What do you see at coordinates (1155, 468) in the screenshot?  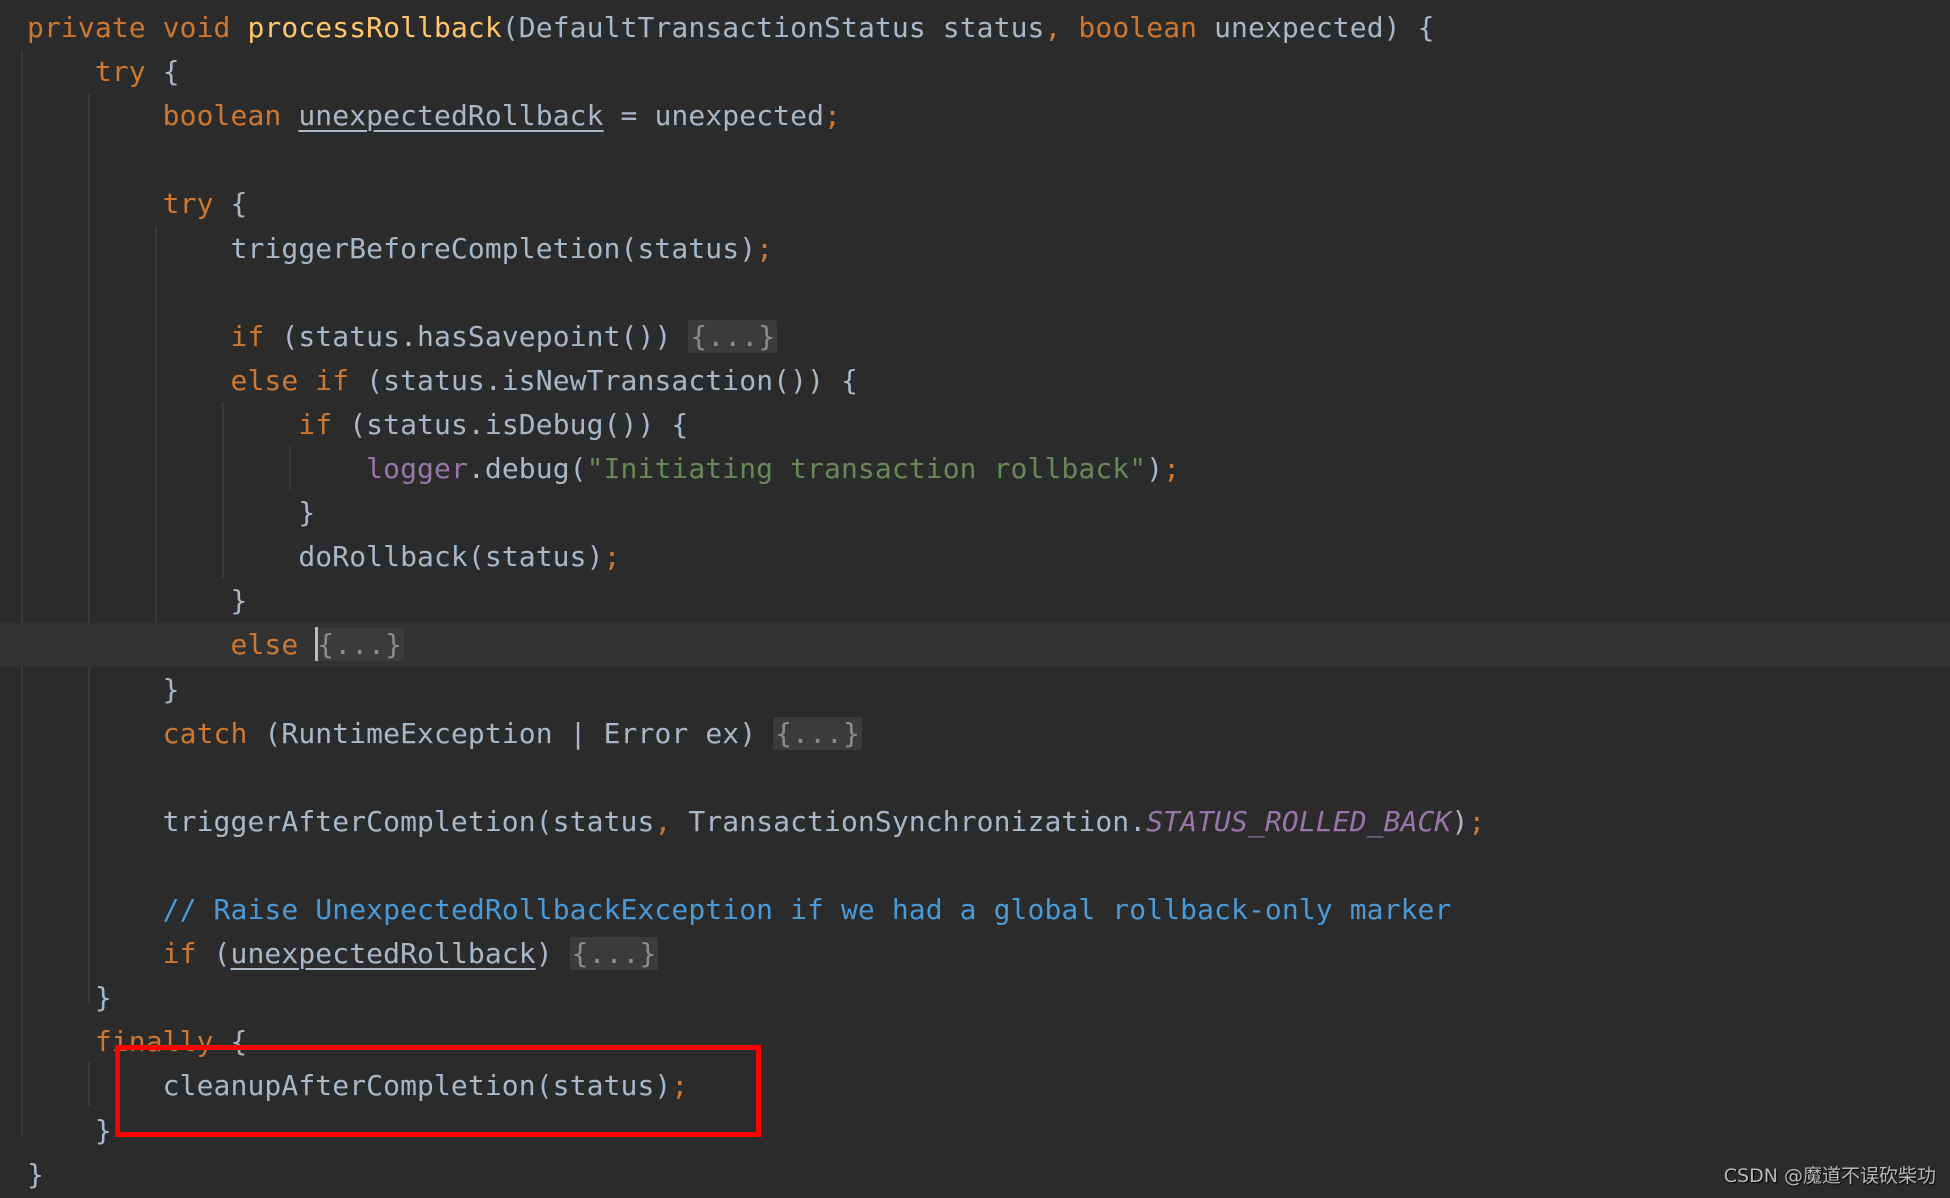 I see `code-text: )` at bounding box center [1155, 468].